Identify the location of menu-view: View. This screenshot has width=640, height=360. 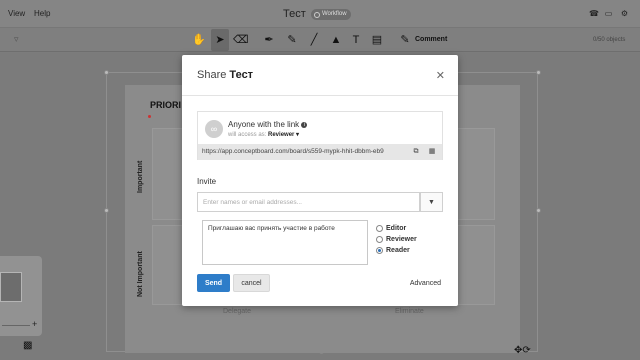
(16, 13).